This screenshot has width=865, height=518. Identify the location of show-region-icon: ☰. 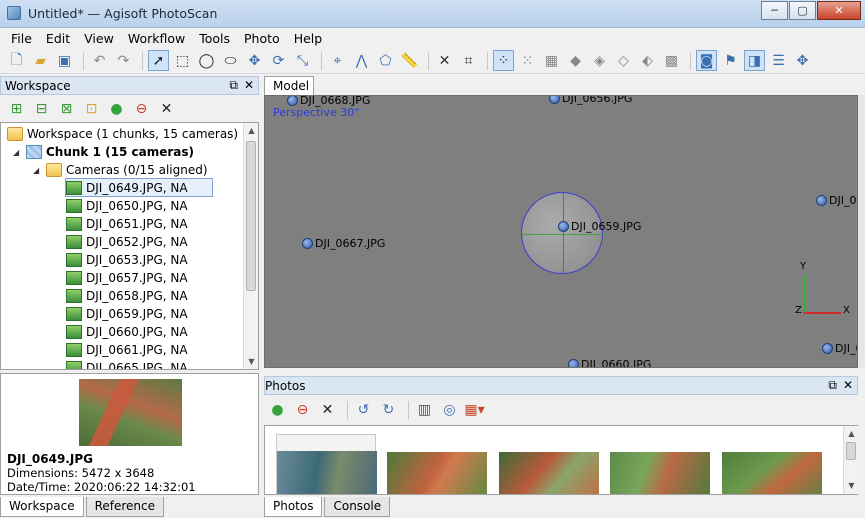
(778, 60).